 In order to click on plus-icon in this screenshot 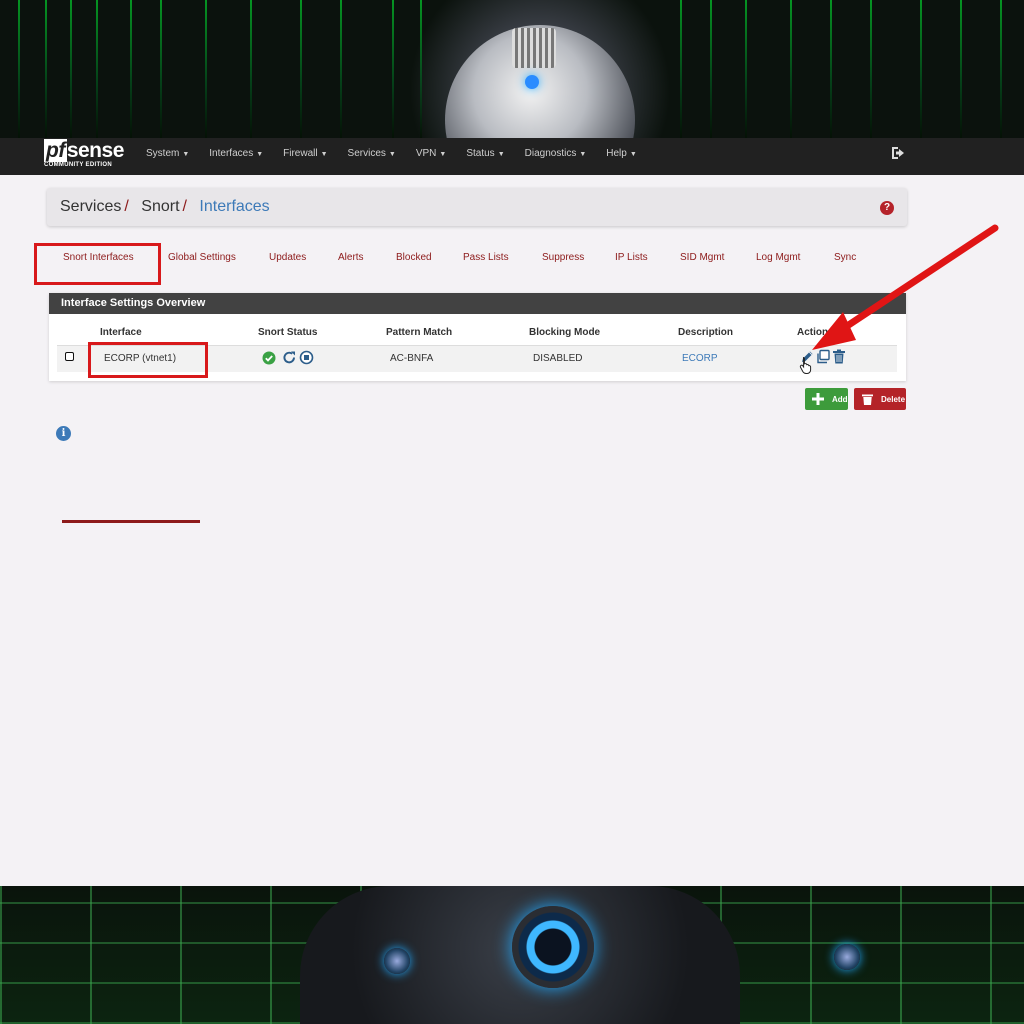, I will do `click(818, 399)`.